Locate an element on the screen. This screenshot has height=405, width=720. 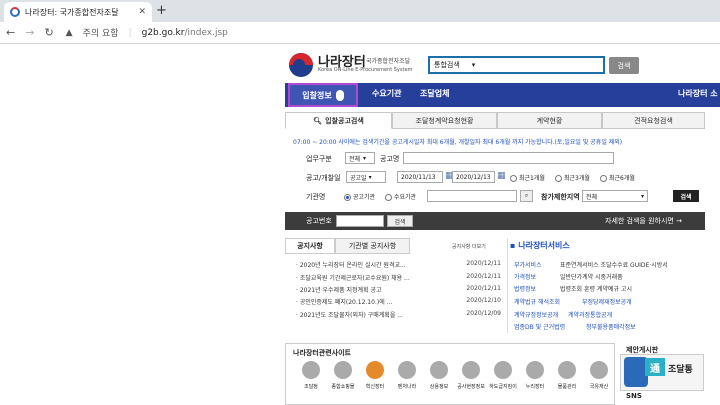
tong-icon: 通 is located at coordinates (655, 367).